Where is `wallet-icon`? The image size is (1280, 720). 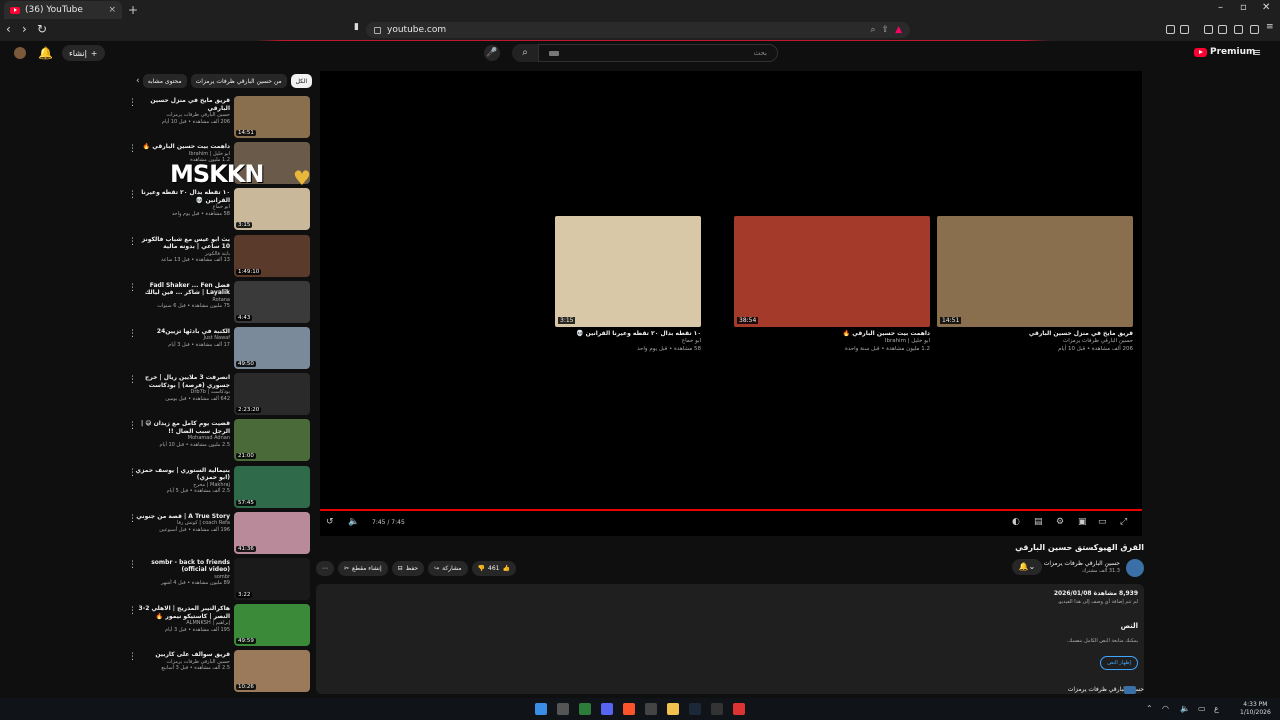 wallet-icon is located at coordinates (1222, 29).